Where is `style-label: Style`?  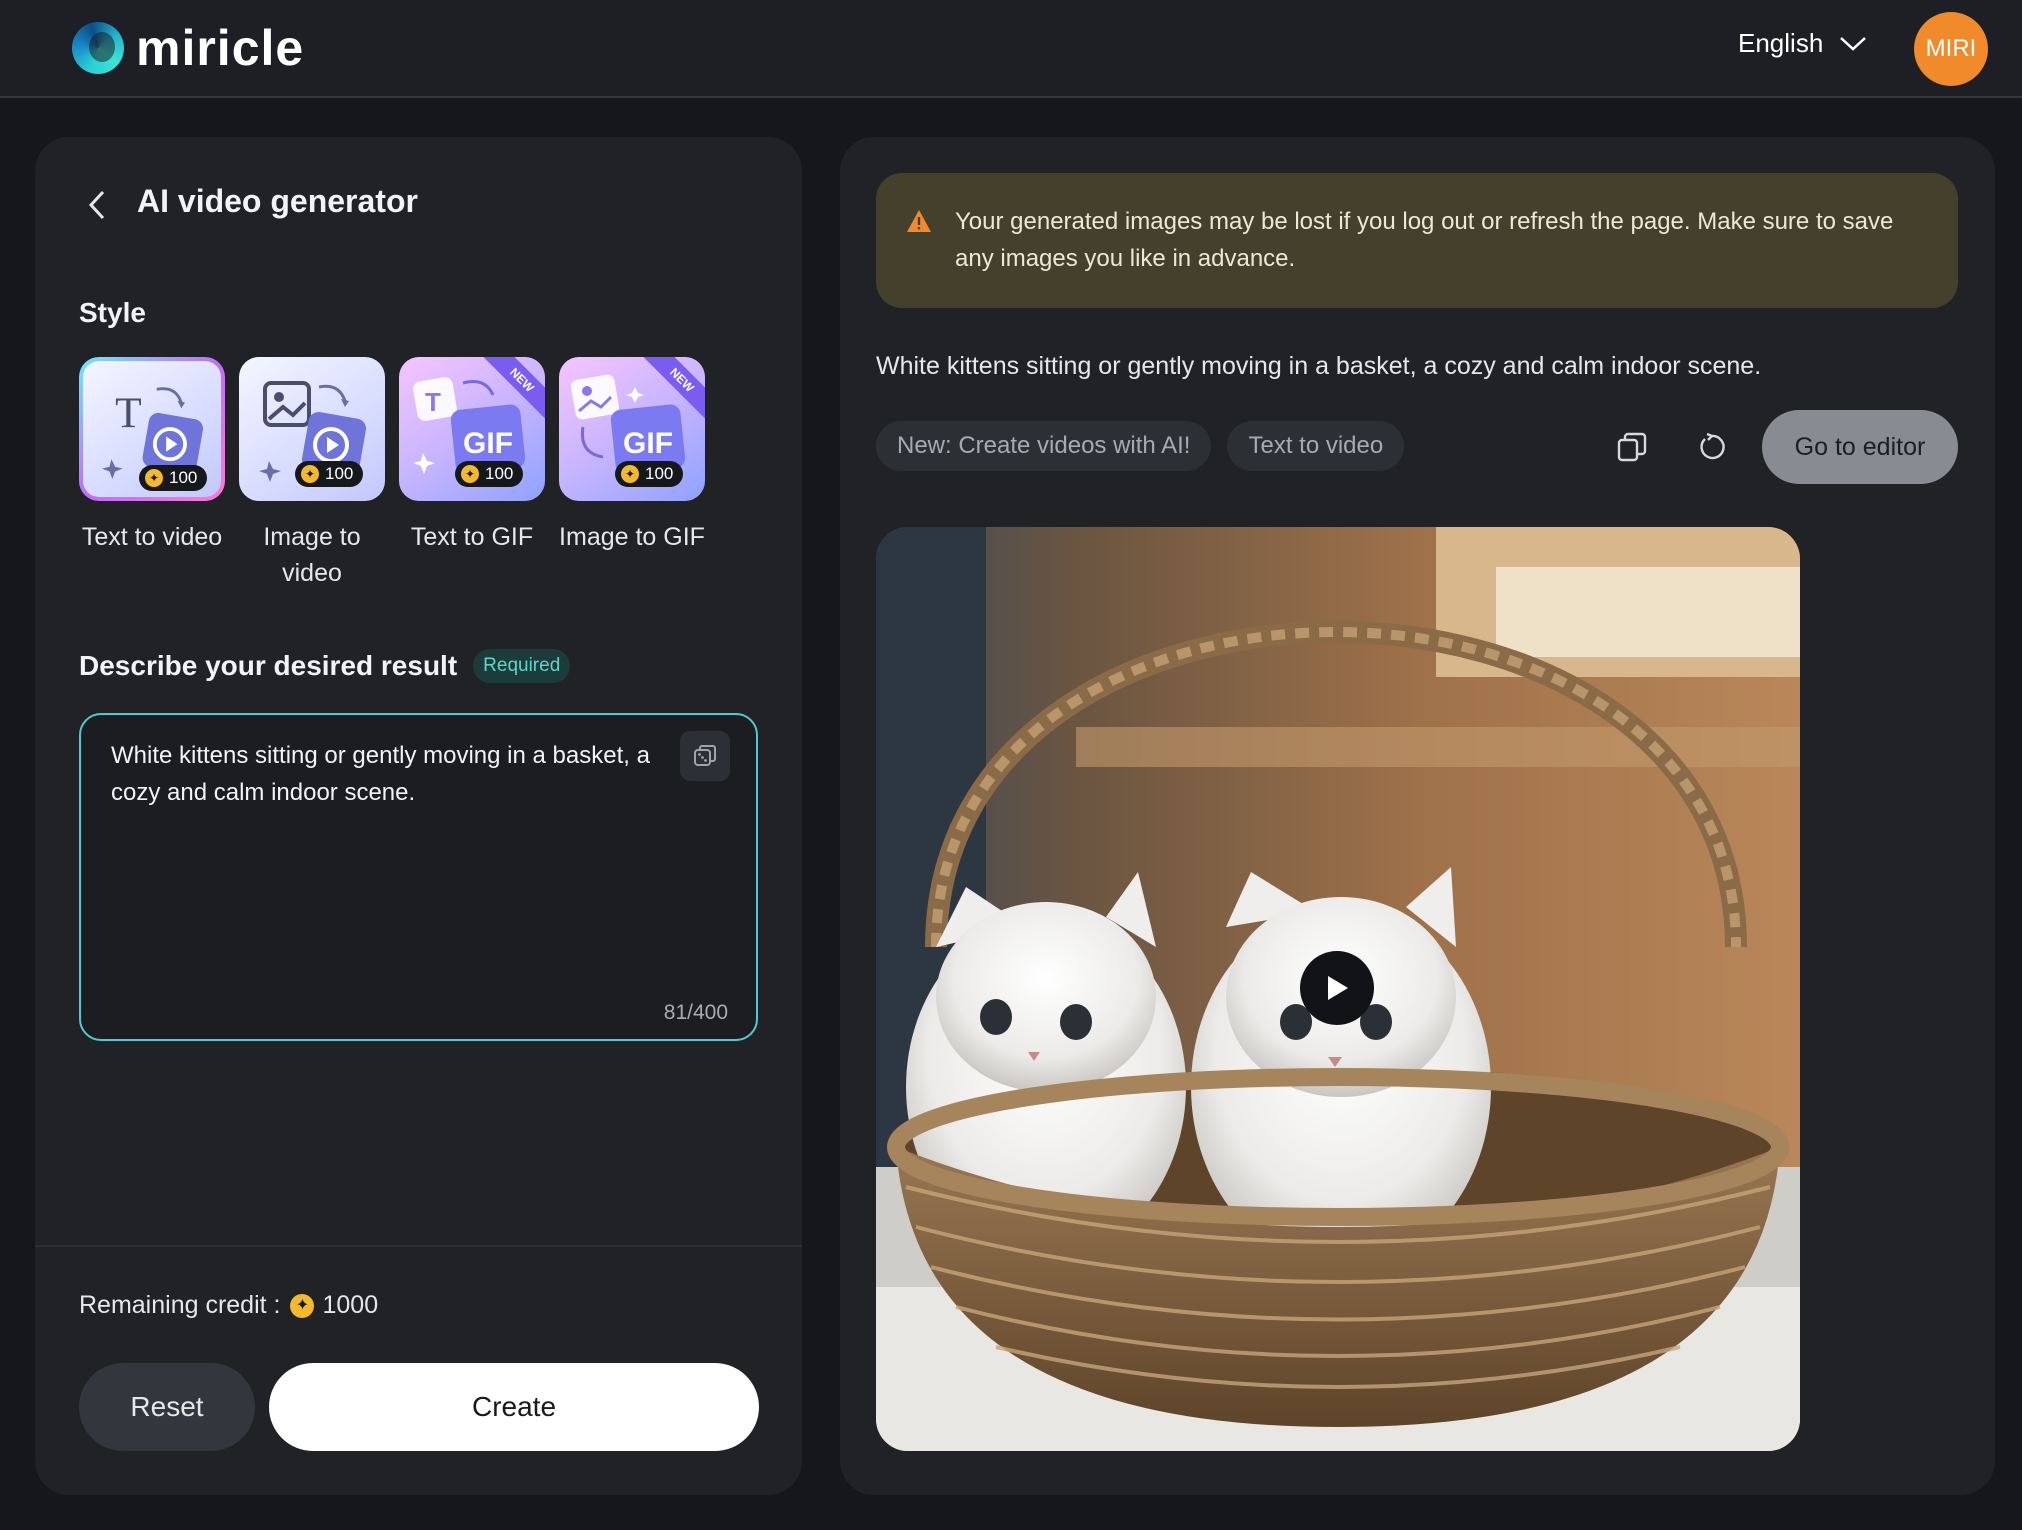
style-label: Style is located at coordinates (112, 312).